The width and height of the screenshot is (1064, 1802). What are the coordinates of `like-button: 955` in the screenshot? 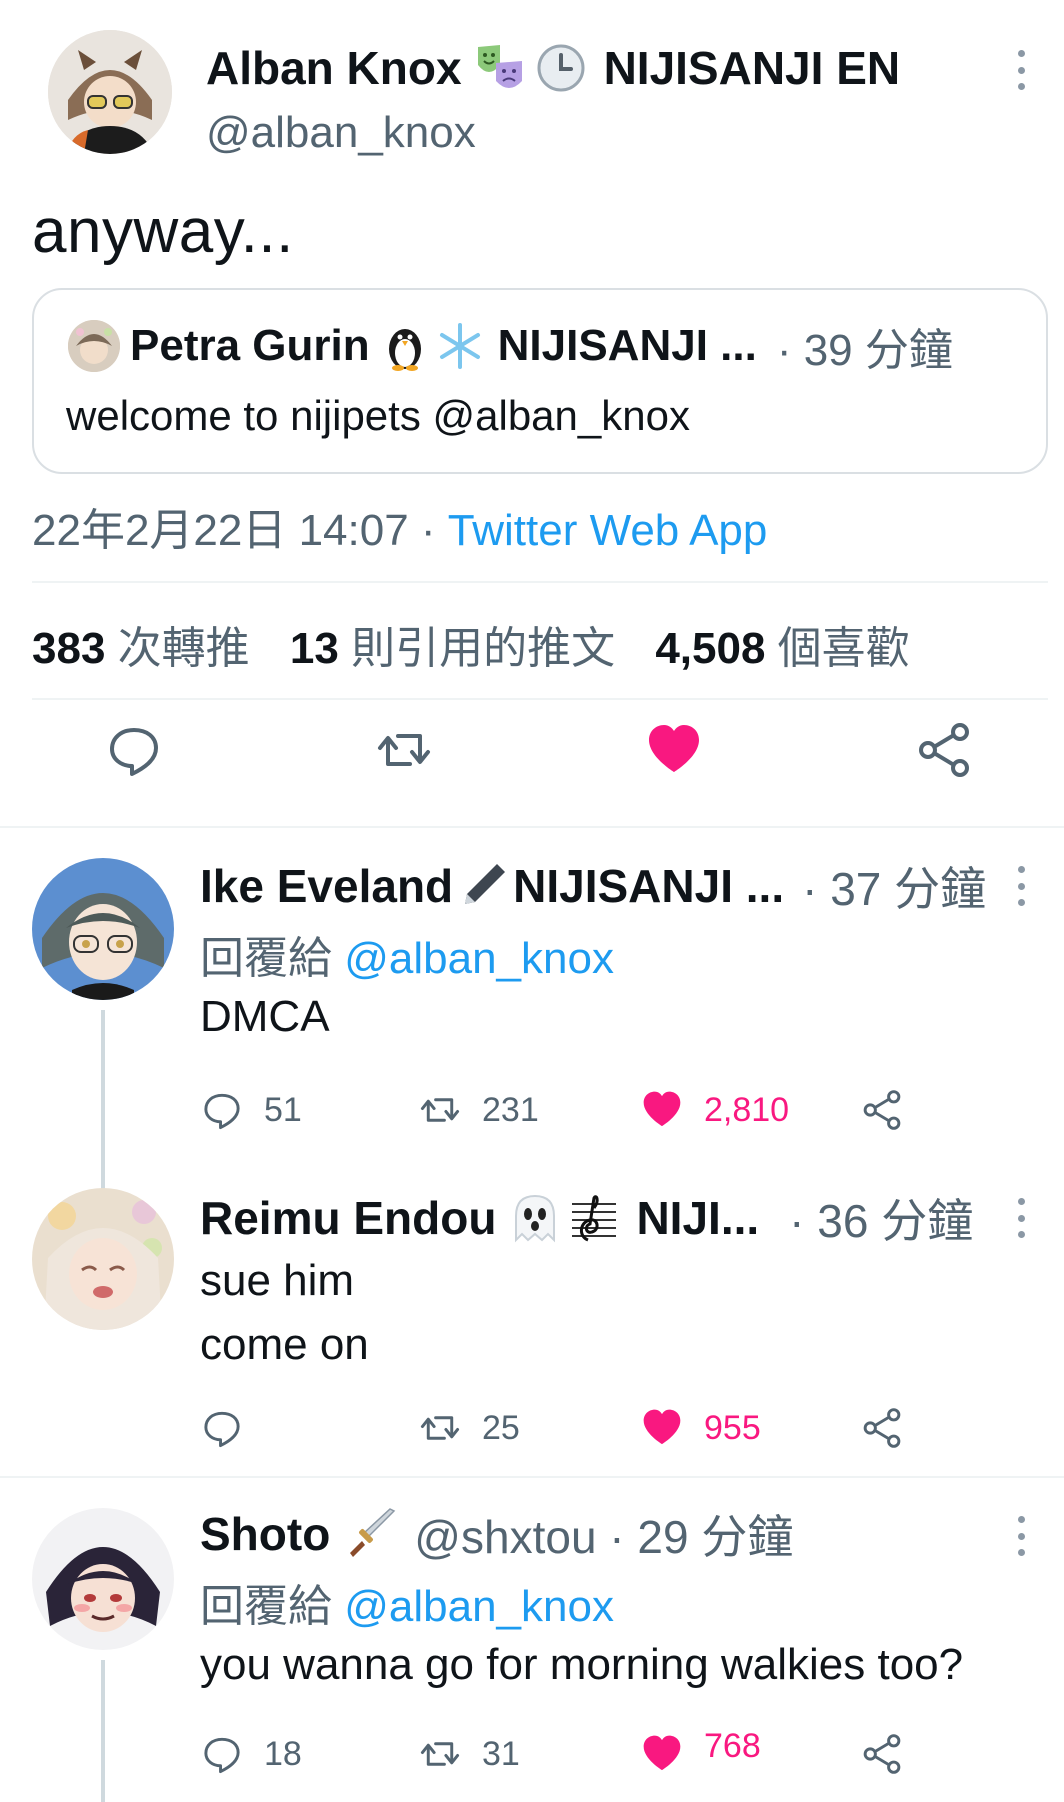 It's located at (700, 1428).